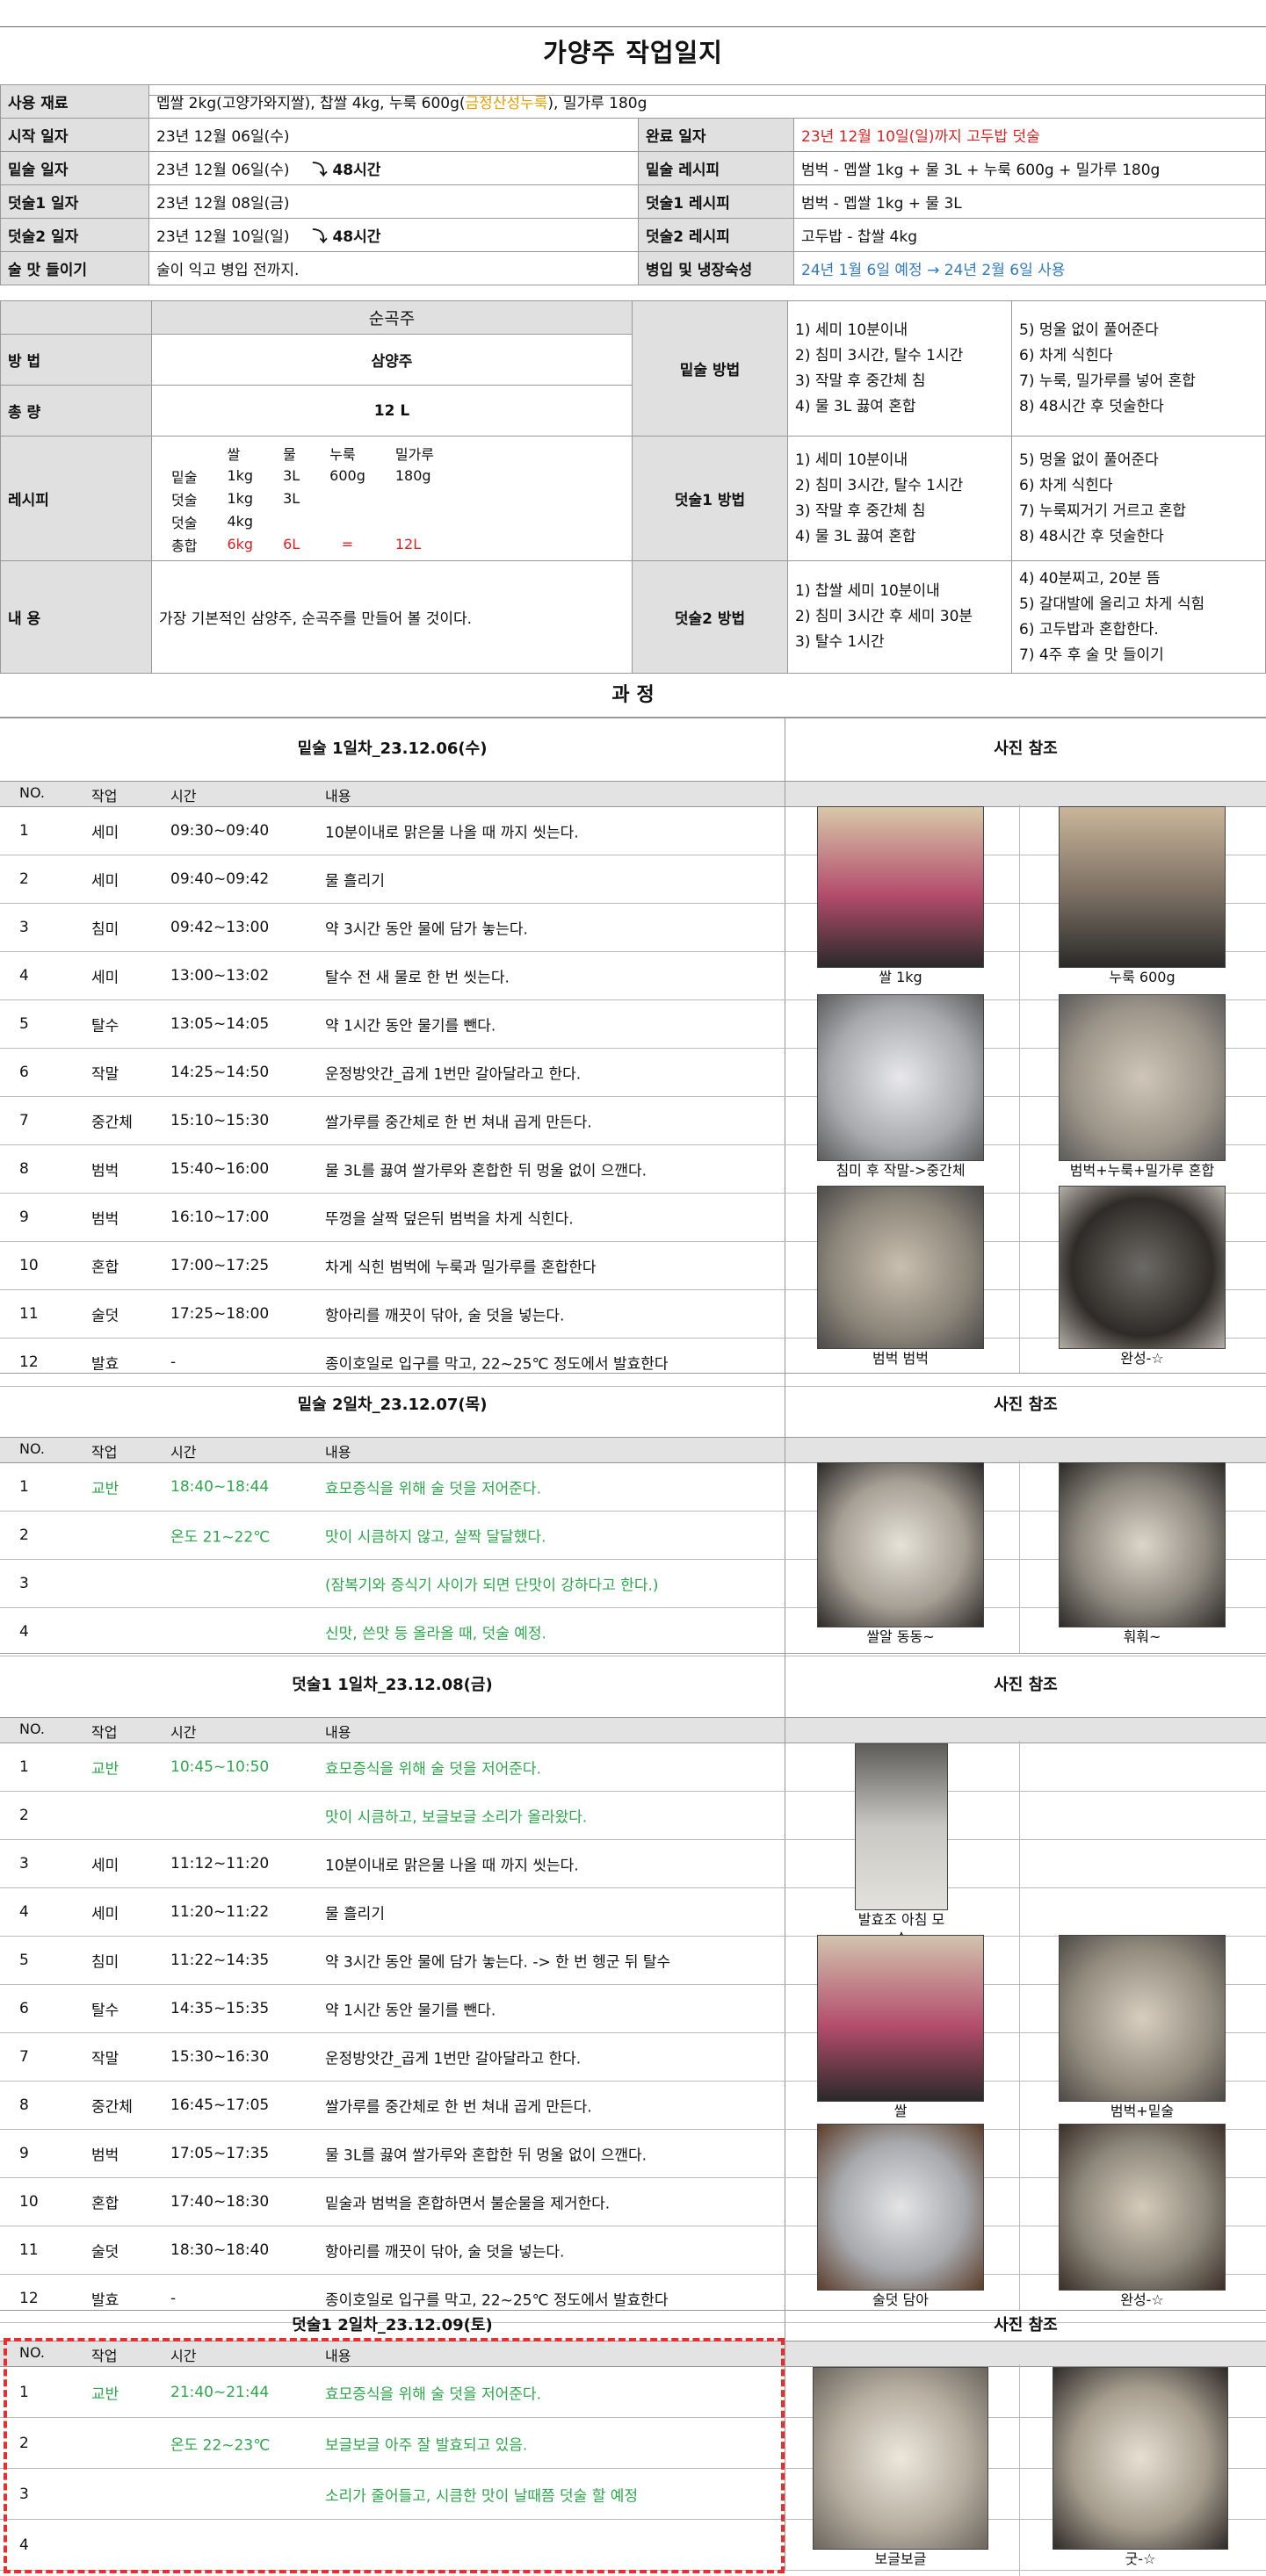  What do you see at coordinates (393, 168) in the screenshot?
I see `base-date-value: 23년 12월 06일(수) ⤵ 48시간` at bounding box center [393, 168].